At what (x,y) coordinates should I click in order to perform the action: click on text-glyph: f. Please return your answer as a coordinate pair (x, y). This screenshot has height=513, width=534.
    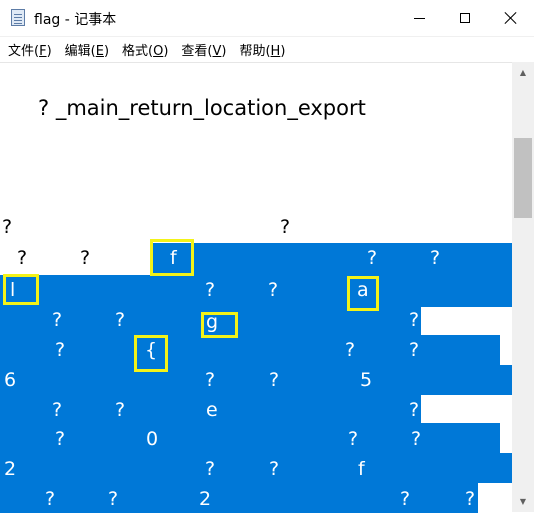
    Looking at the image, I should click on (361, 469).